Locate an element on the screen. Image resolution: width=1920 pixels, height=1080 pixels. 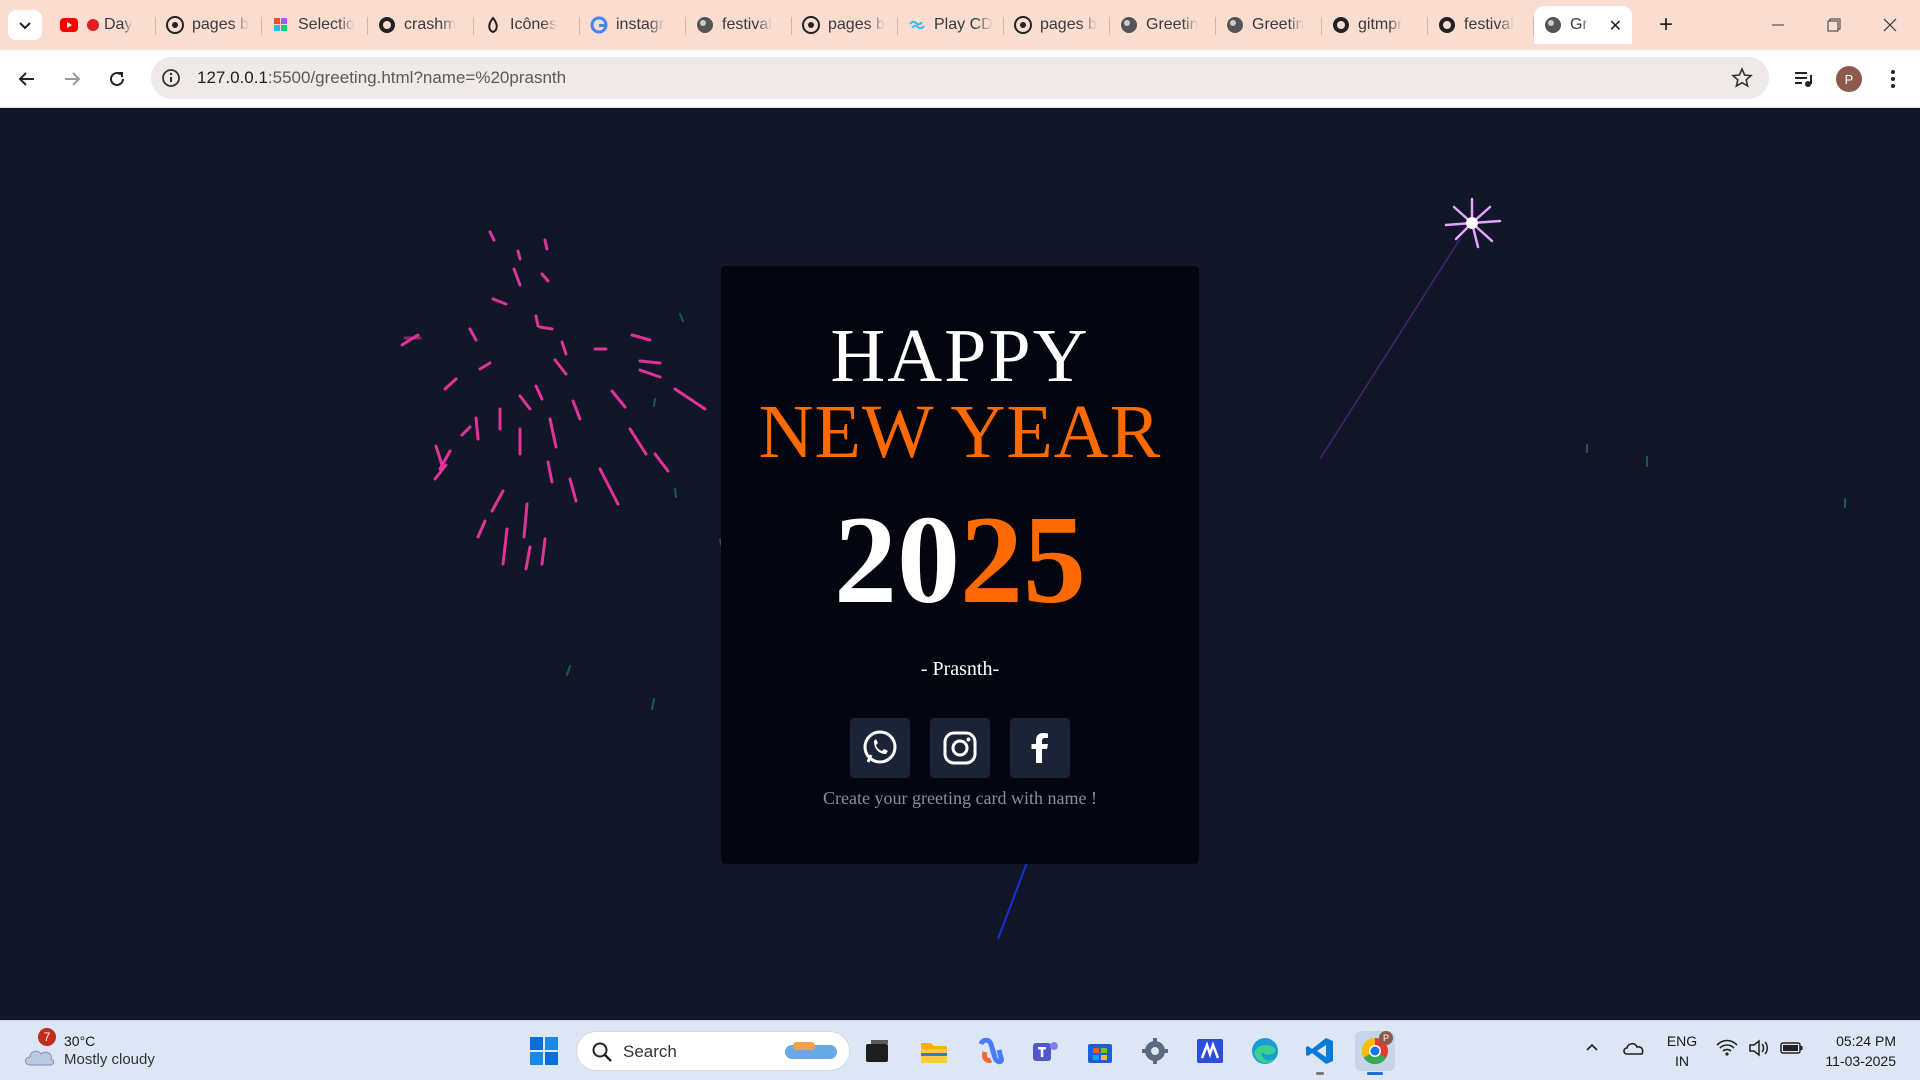
tab-5: instagr is located at coordinates (633, 25).